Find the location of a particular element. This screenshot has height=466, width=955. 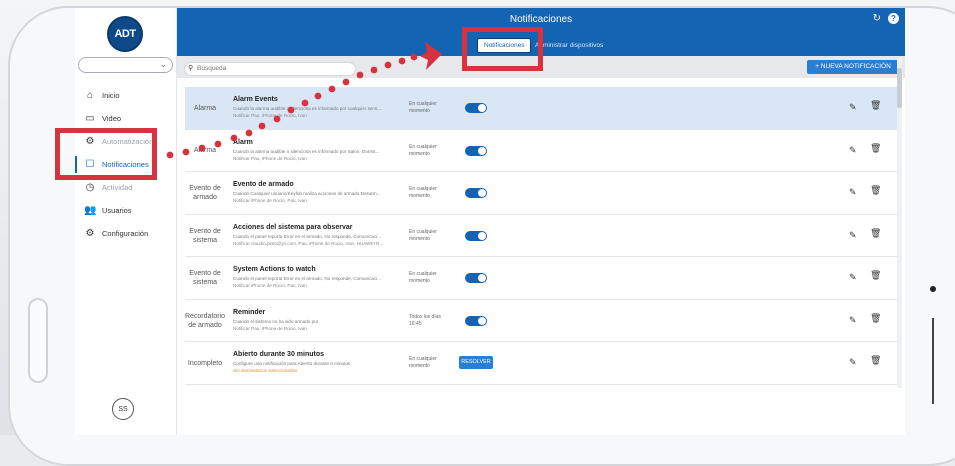

search-icon: ⚲ is located at coordinates (191, 68).